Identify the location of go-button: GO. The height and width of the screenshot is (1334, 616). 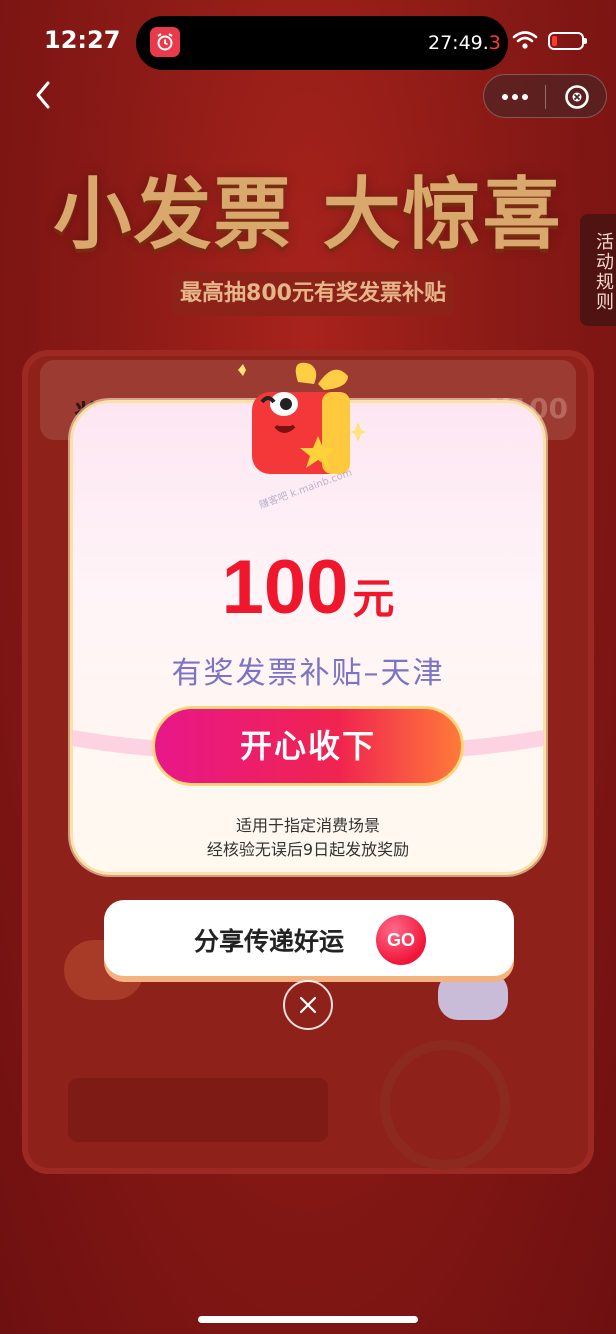
(401, 940).